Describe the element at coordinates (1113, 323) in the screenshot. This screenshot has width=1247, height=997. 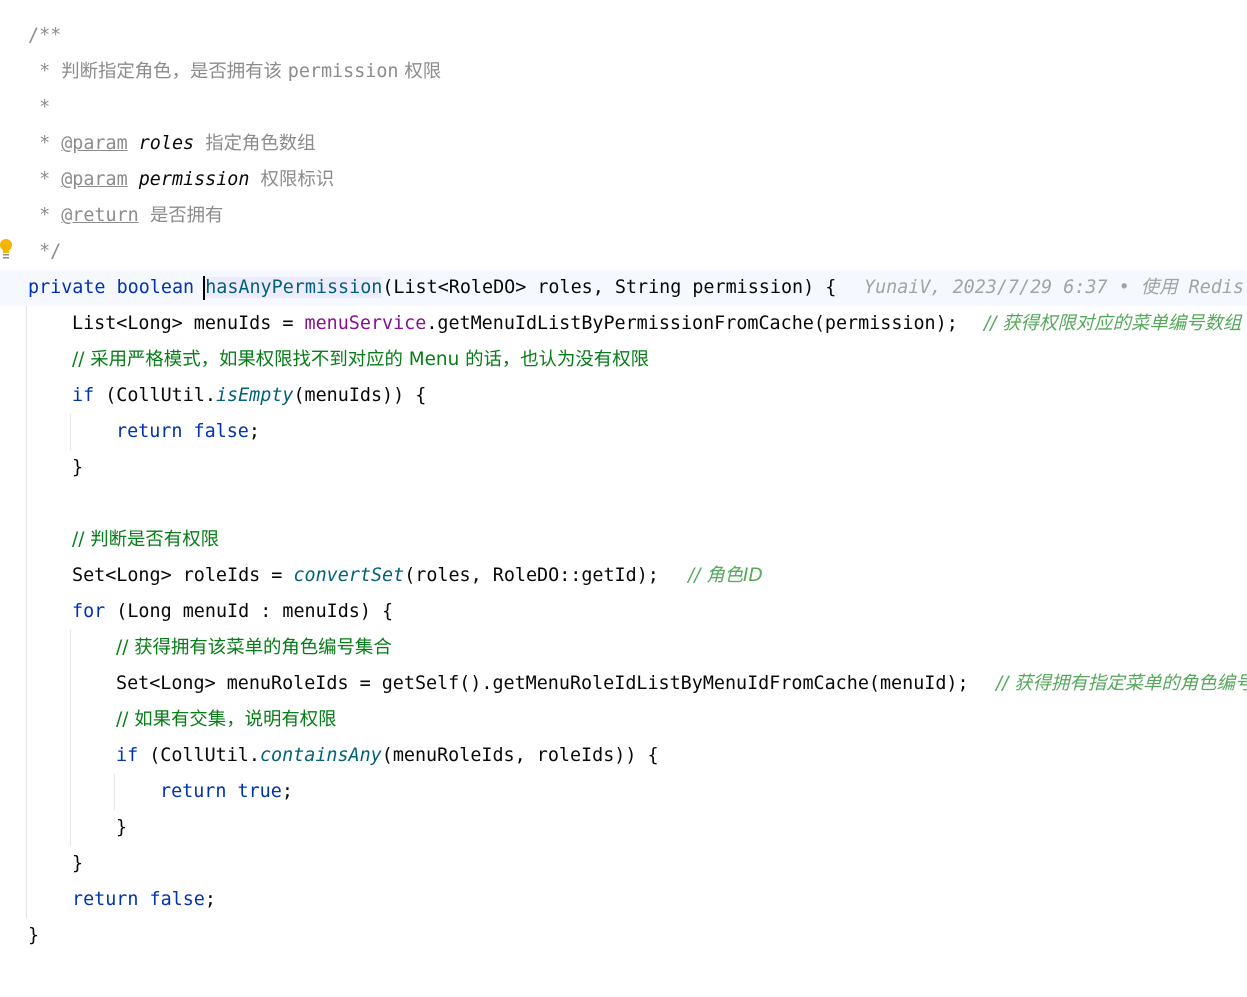
I see `line-comment: // 获得权限对应的菜单编号数组` at that location.